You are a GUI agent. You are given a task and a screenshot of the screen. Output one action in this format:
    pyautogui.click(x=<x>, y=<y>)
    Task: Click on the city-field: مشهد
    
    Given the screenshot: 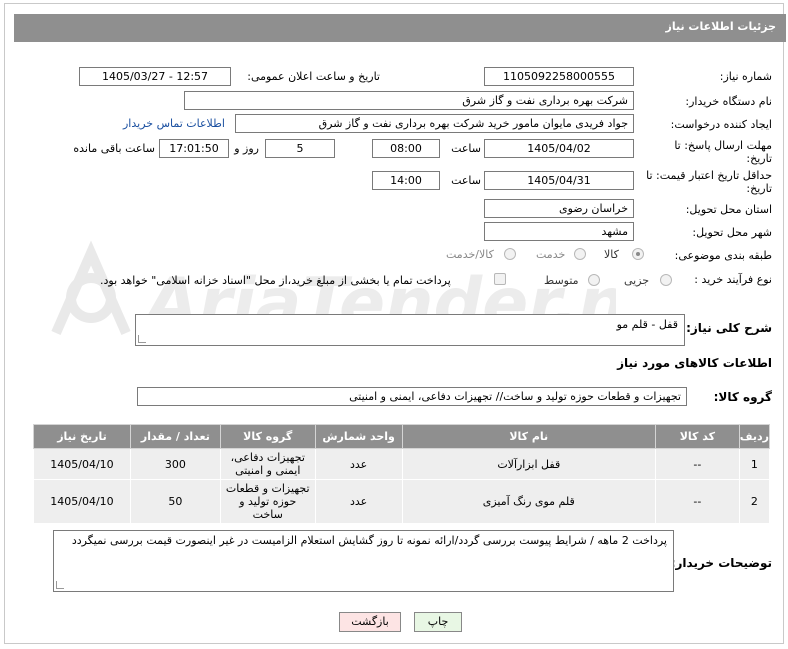 What is the action you would take?
    pyautogui.click(x=559, y=231)
    